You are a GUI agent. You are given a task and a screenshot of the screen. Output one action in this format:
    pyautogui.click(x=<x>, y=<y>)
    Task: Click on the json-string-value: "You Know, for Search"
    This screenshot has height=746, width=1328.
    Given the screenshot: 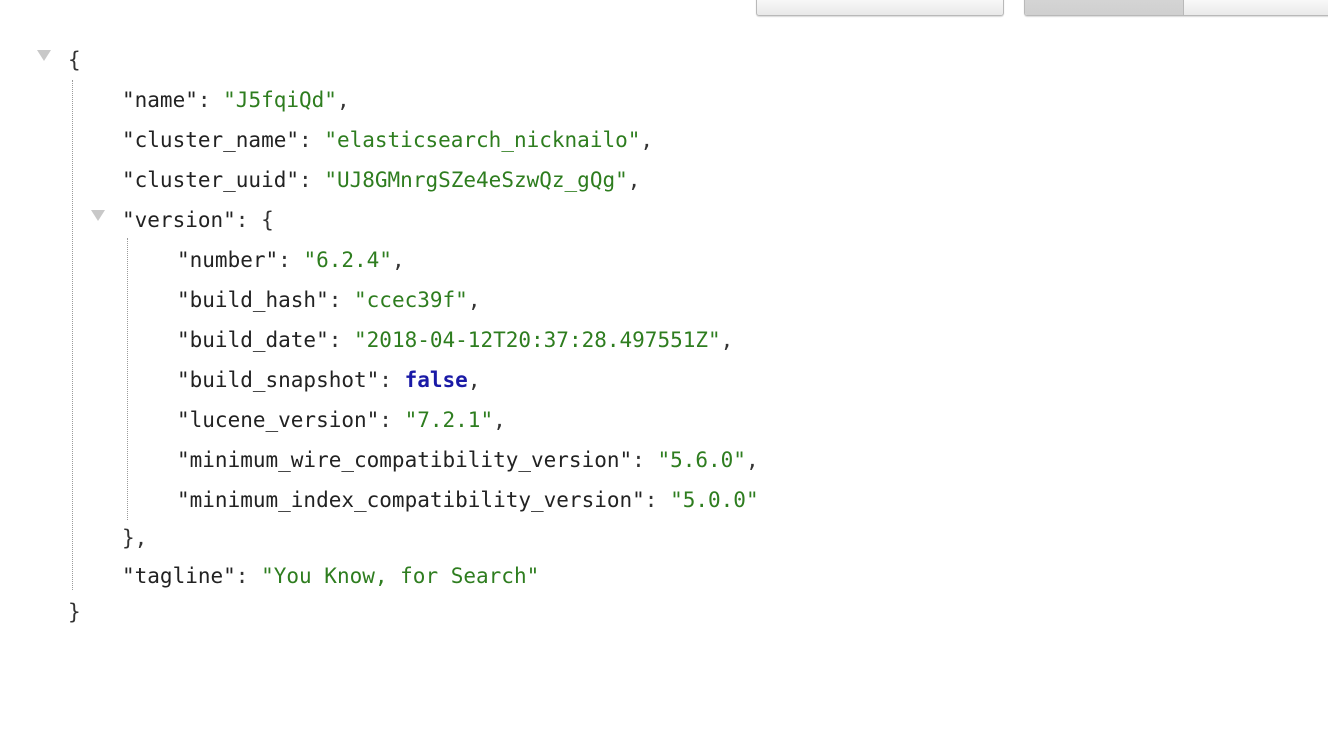 What is the action you would take?
    pyautogui.click(x=400, y=576)
    